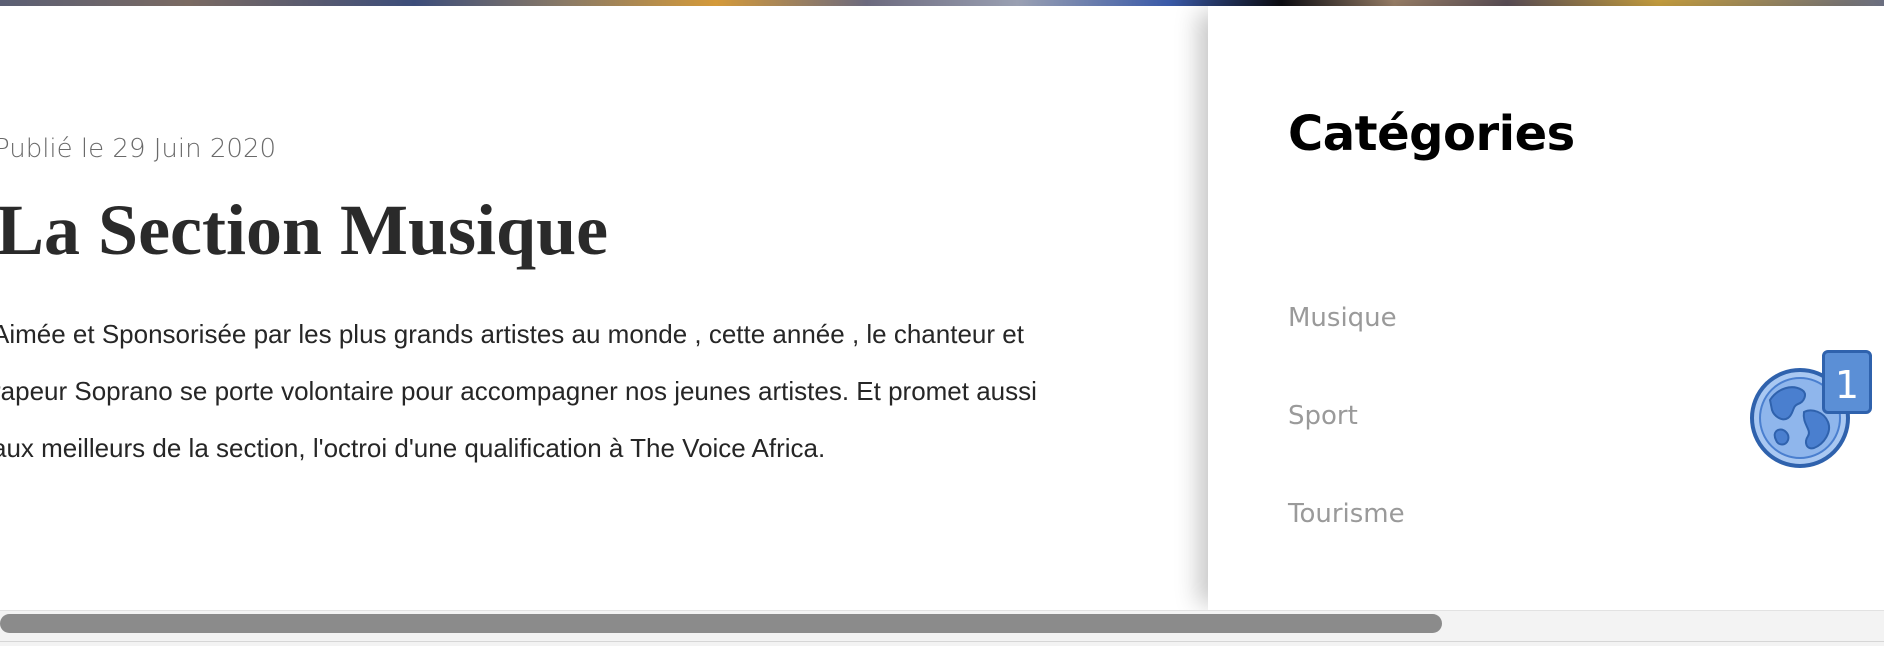 This screenshot has width=1884, height=646. I want to click on category-label: Tourisme, so click(1346, 514).